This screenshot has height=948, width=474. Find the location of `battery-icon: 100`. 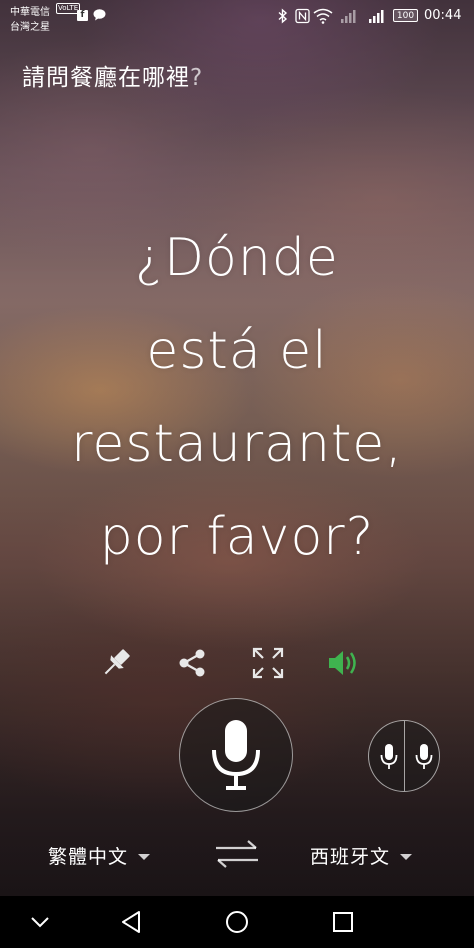

battery-icon: 100 is located at coordinates (405, 15).